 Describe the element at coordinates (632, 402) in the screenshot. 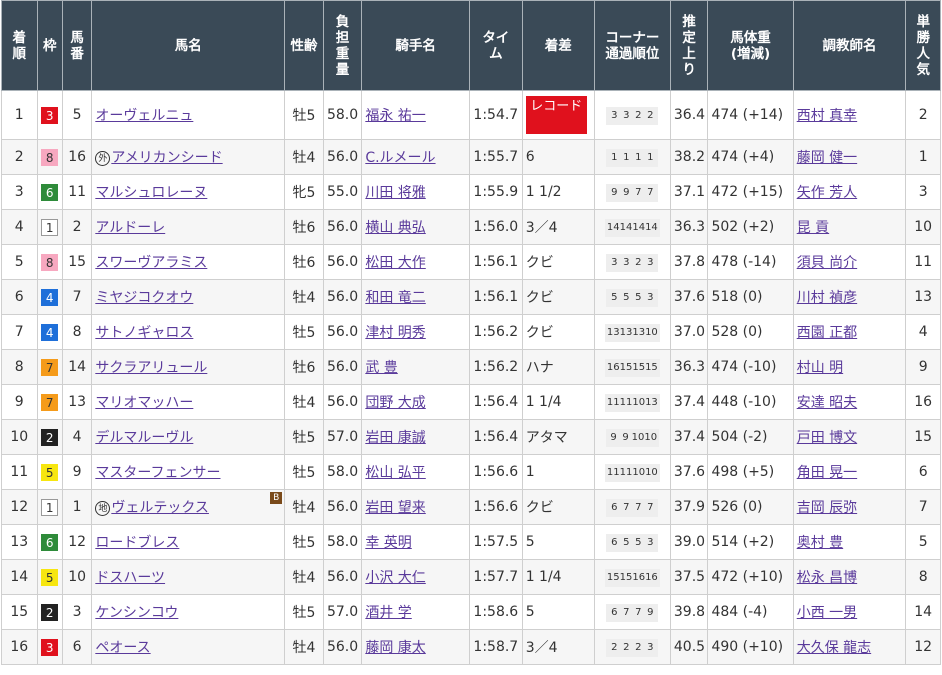

I see `corner-positions: 11111013` at that location.